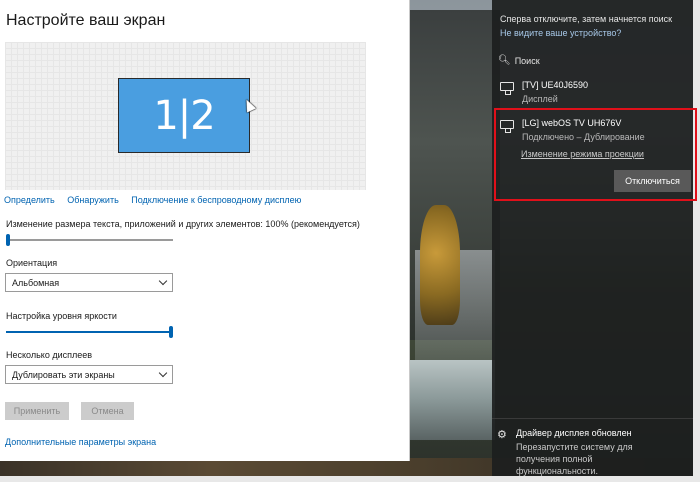  What do you see at coordinates (540, 99) in the screenshot?
I see `device-status: Дисплей` at bounding box center [540, 99].